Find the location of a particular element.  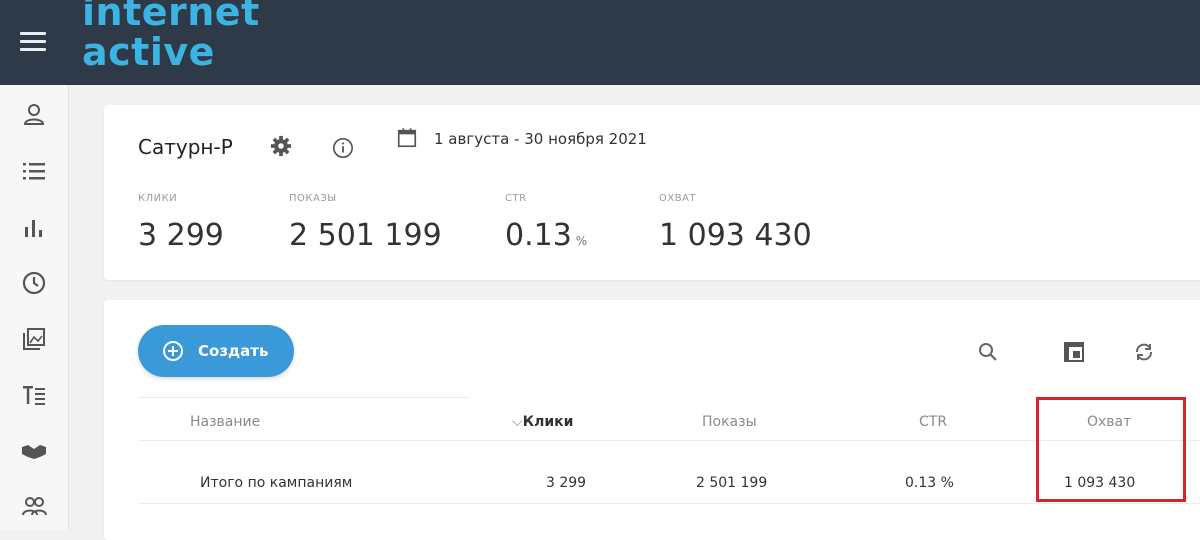

search-icon is located at coordinates (988, 352).